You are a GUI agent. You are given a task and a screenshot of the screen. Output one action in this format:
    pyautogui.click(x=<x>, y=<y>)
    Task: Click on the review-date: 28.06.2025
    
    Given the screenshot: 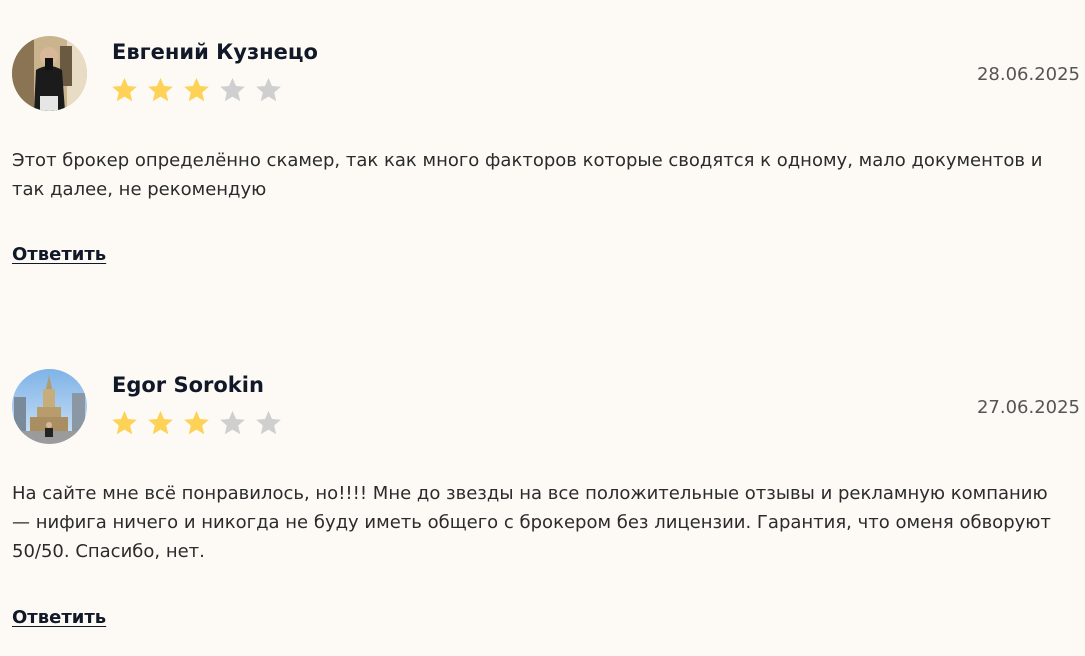 What is the action you would take?
    pyautogui.click(x=1028, y=74)
    